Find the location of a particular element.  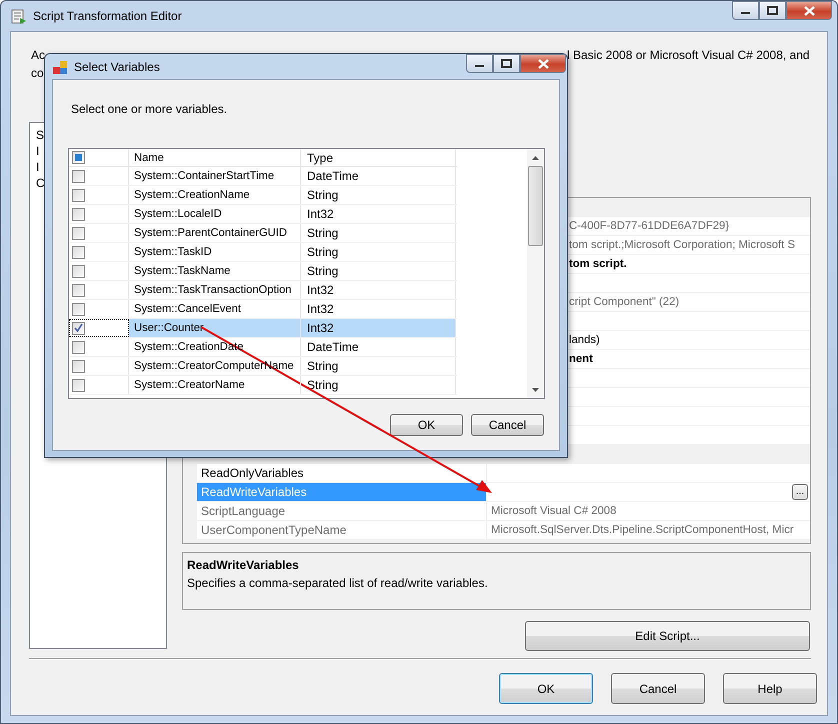

property-value: Microsoft Visual C# 2008 is located at coordinates (553, 511).